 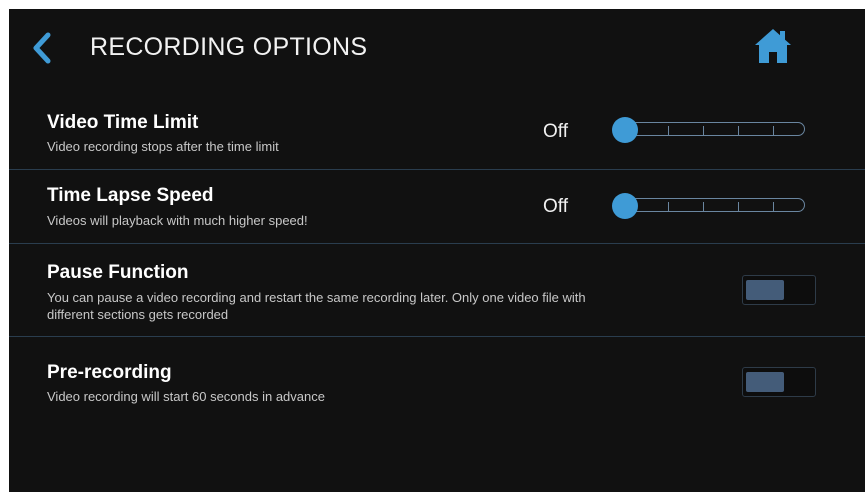 I want to click on home-icon, so click(x=773, y=46).